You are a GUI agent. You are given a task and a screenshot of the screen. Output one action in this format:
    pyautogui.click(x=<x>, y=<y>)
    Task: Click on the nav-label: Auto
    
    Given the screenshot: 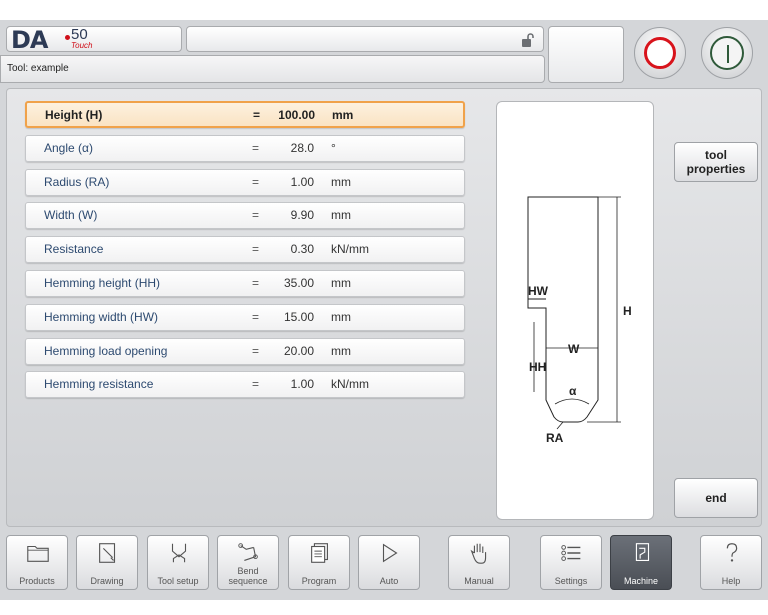 What is the action you would take?
    pyautogui.click(x=389, y=581)
    